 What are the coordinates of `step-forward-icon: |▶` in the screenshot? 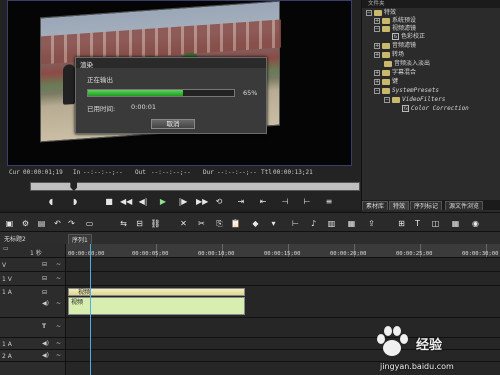 It's located at (183, 202).